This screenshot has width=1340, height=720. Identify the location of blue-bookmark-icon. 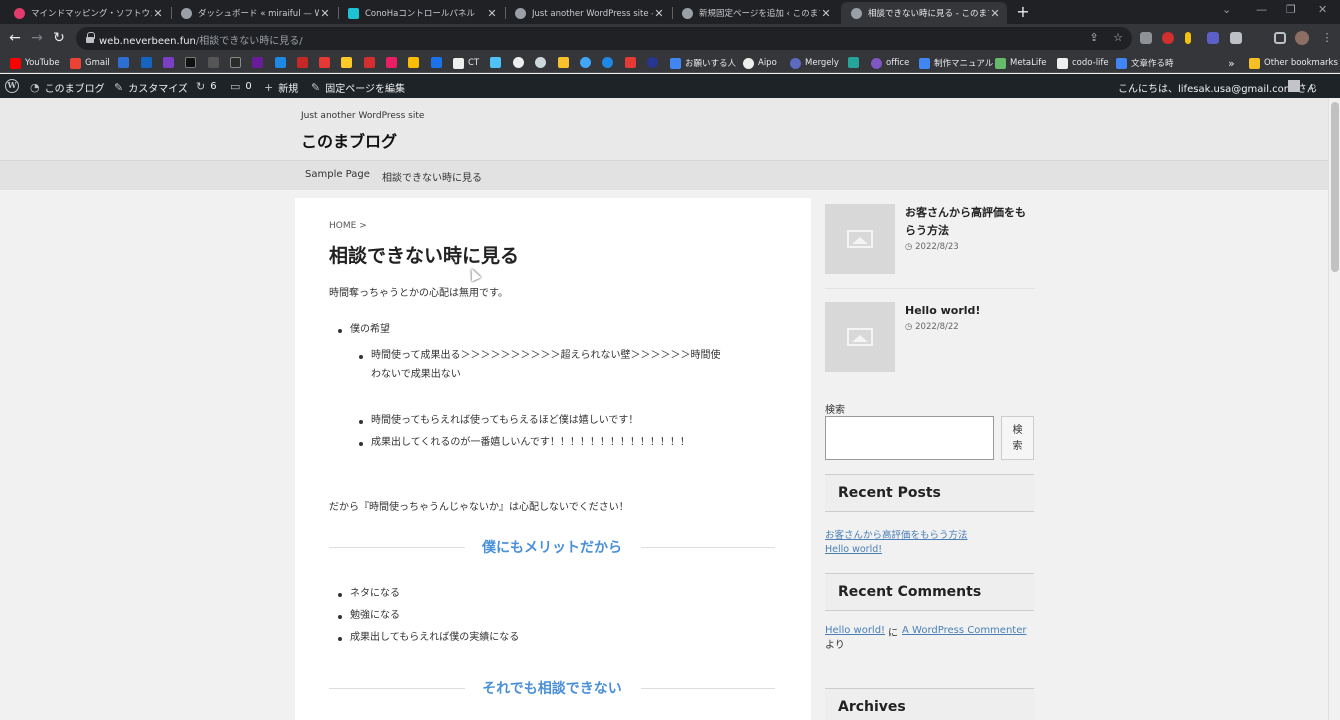
(436, 62).